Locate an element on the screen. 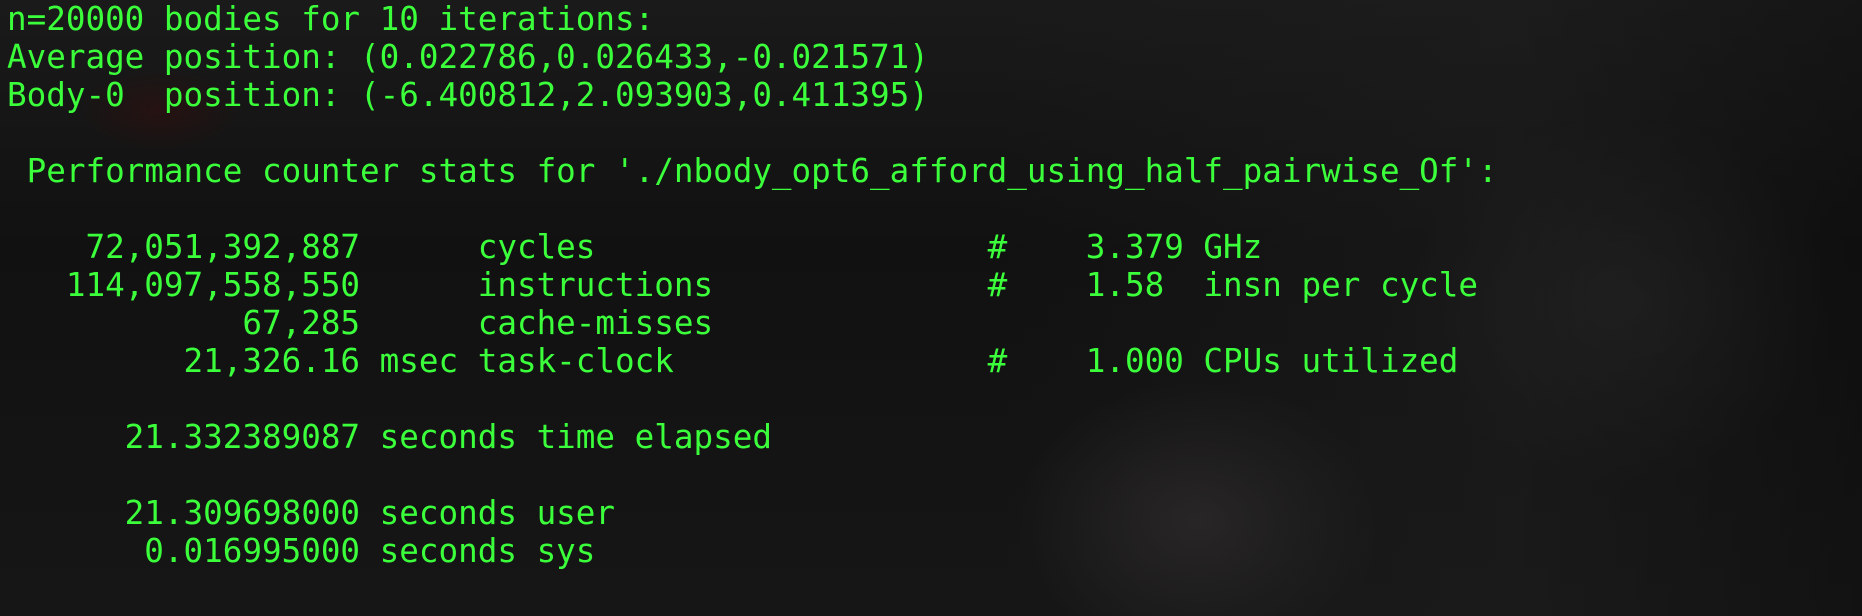 The height and width of the screenshot is (616, 1862). perf-row-cache-misses: 67,285 cache-misses is located at coordinates (360, 323).